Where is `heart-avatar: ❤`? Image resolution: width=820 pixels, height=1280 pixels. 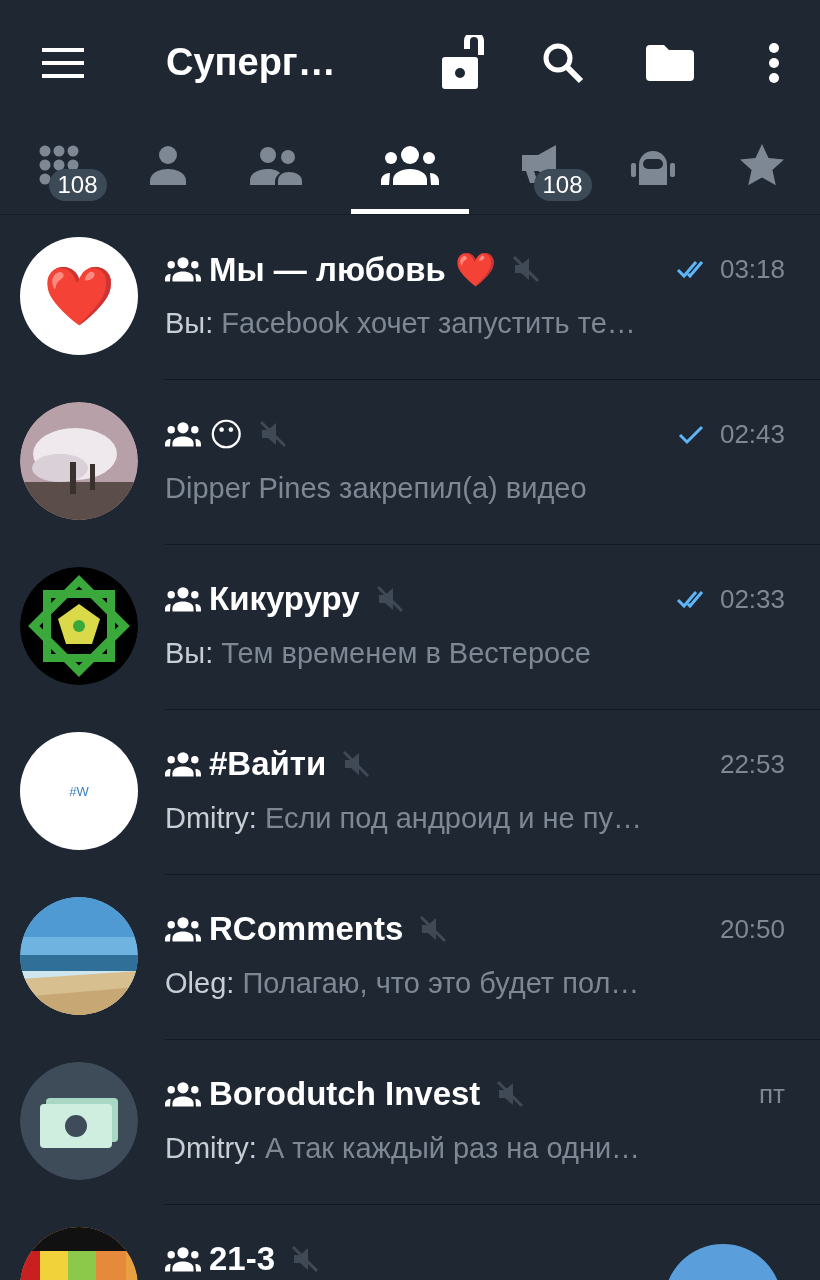 heart-avatar: ❤ is located at coordinates (79, 296).